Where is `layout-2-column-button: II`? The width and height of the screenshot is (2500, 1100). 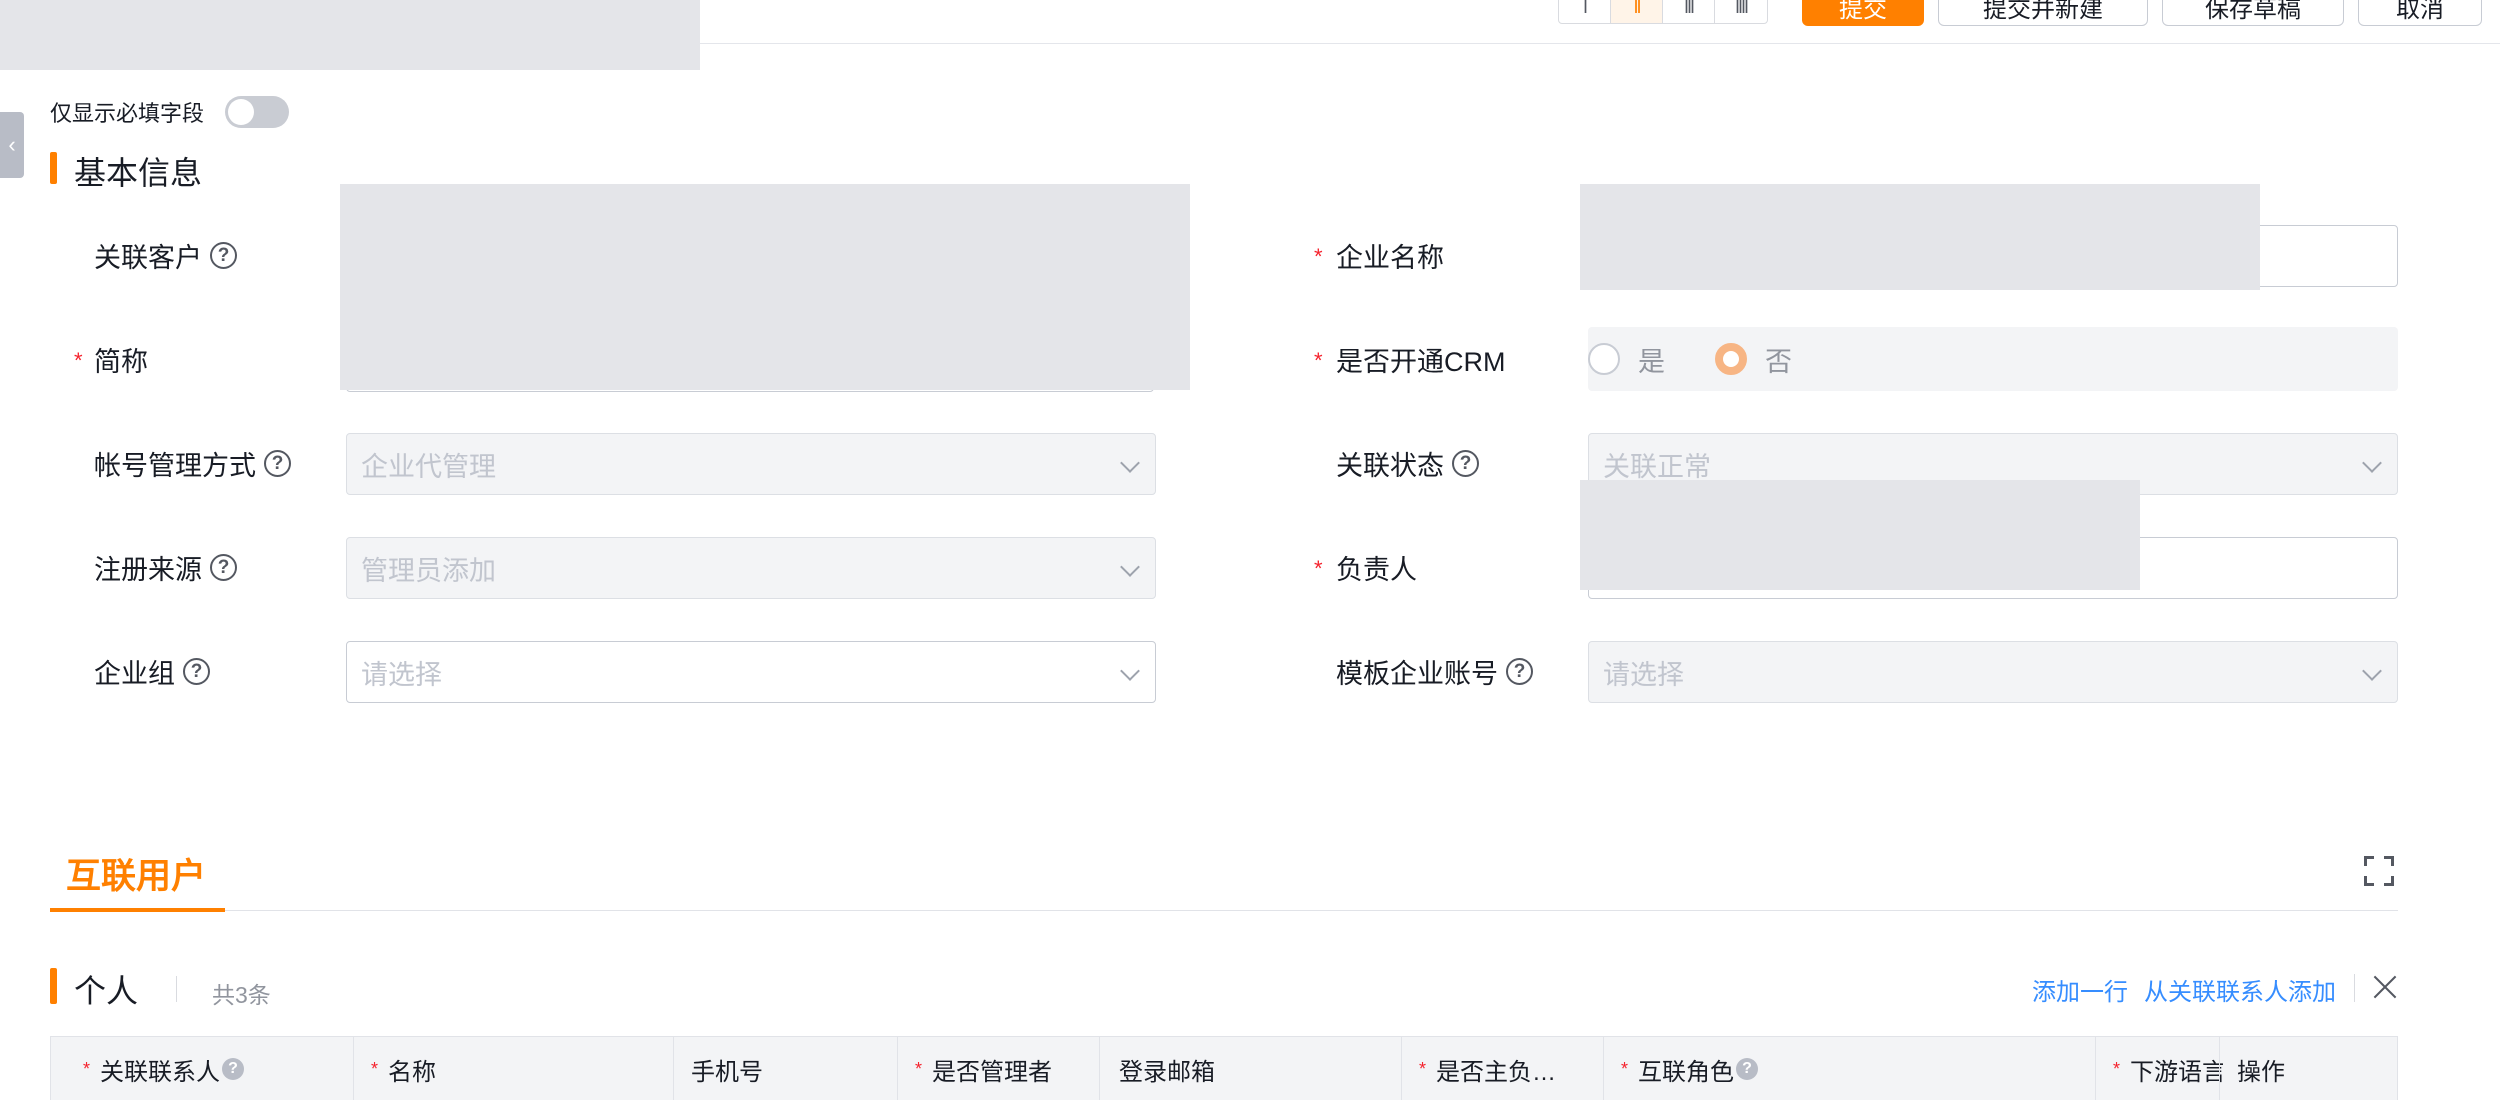
layout-2-column-button: II is located at coordinates (1637, 11).